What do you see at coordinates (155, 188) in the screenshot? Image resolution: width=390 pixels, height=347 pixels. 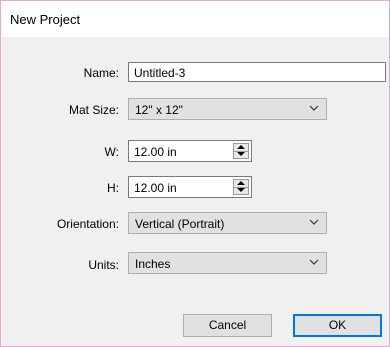 I see `height-value: 12.00 in` at bounding box center [155, 188].